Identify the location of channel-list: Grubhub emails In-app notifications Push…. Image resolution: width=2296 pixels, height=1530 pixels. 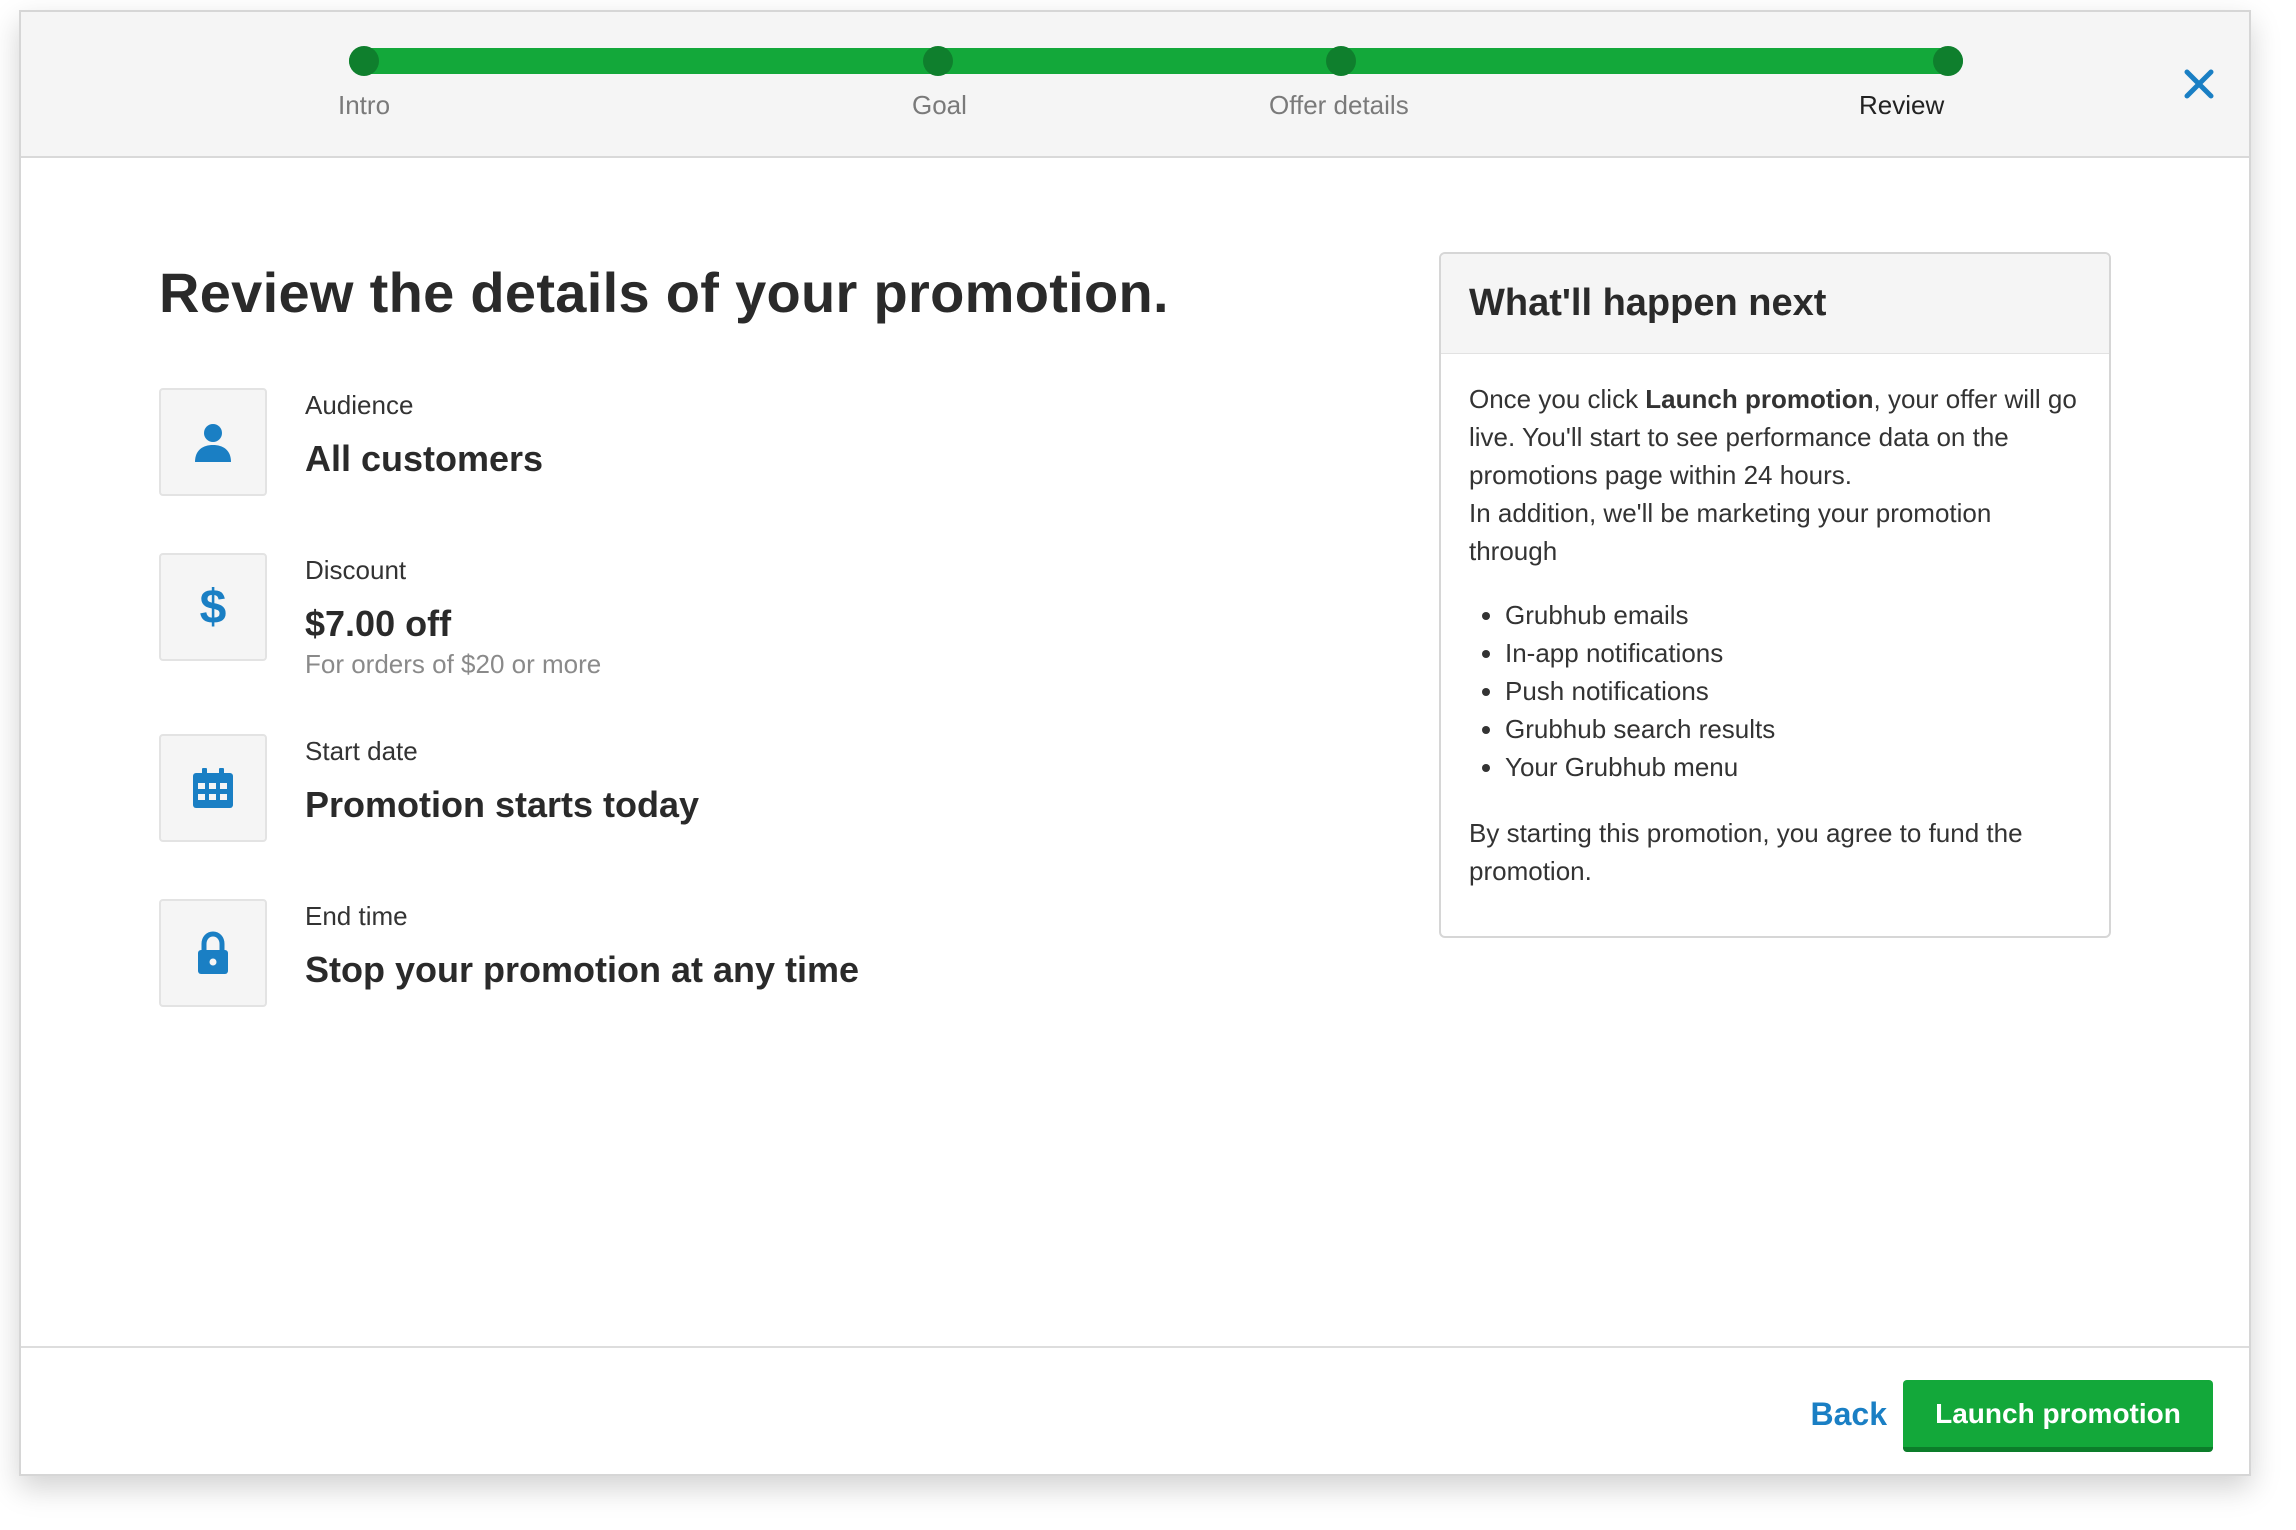
(1775, 691).